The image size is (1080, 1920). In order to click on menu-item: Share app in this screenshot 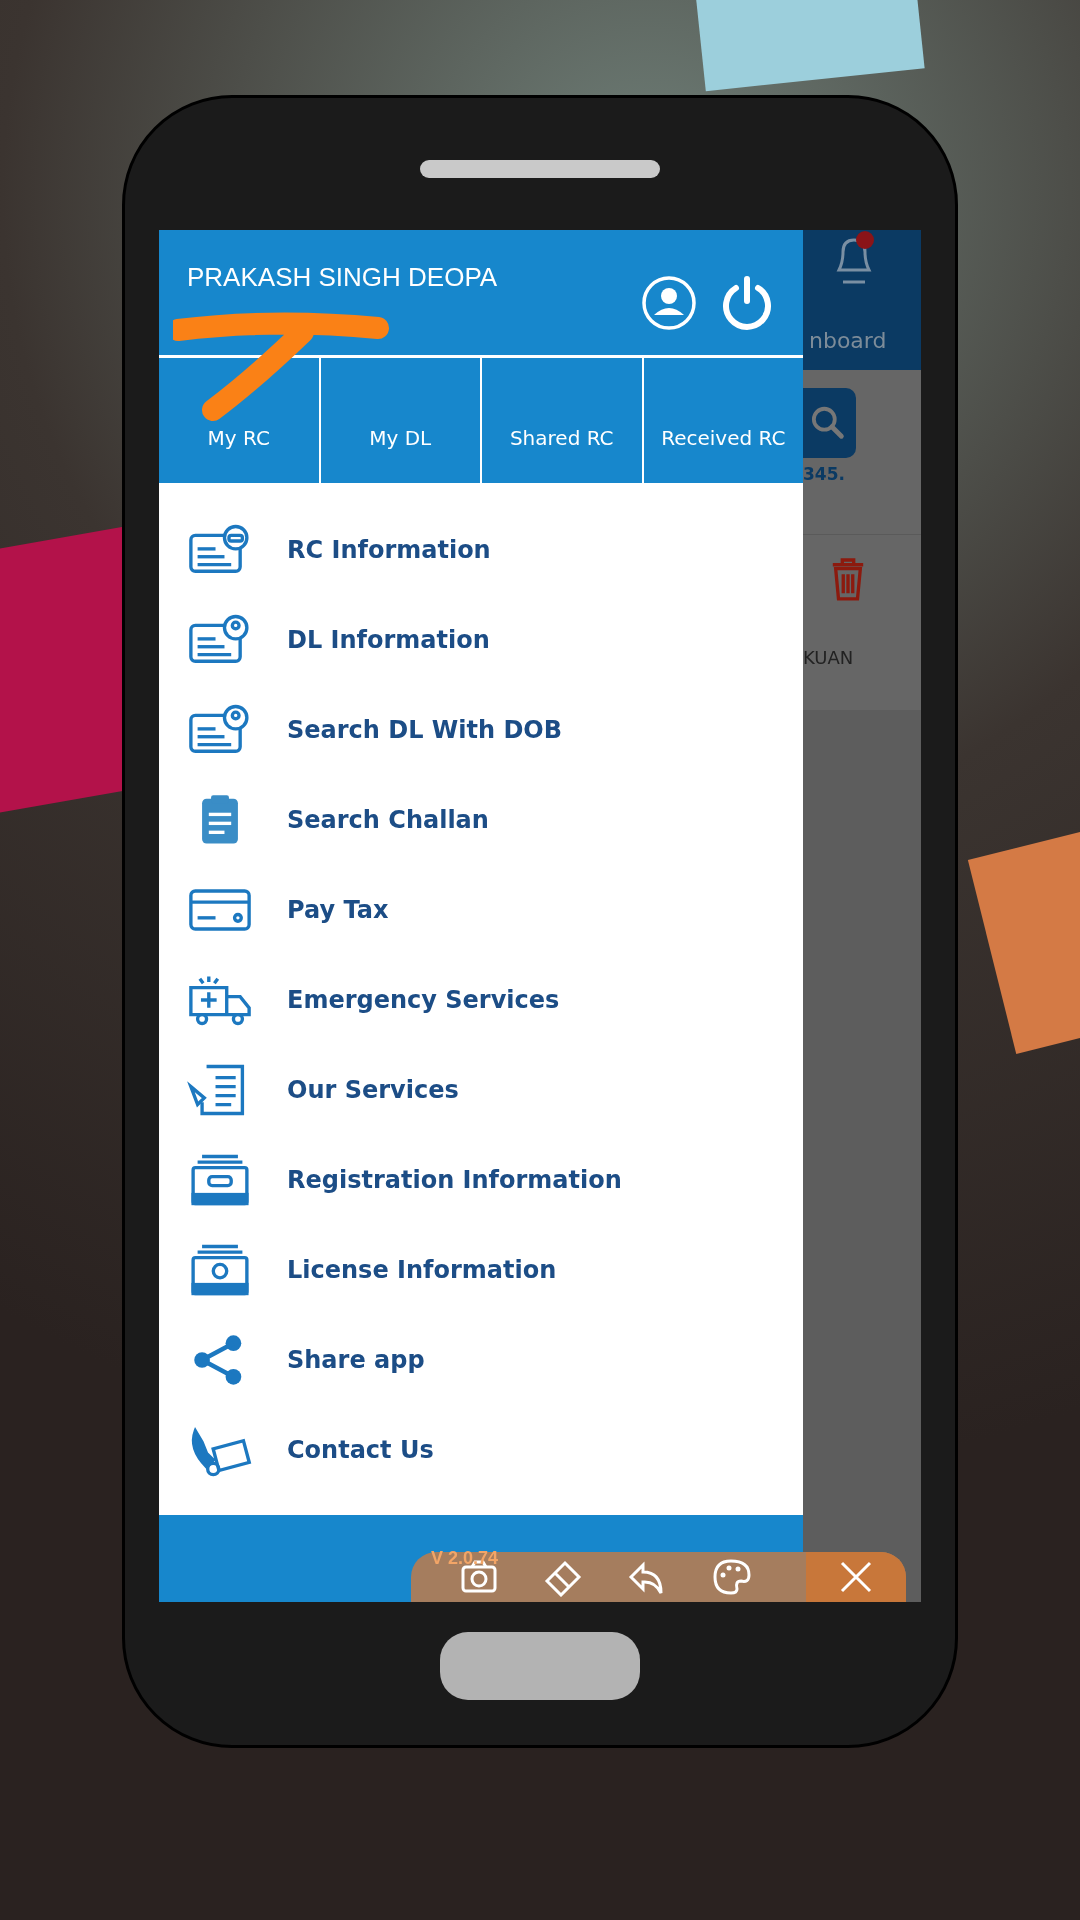, I will do `click(494, 1360)`.